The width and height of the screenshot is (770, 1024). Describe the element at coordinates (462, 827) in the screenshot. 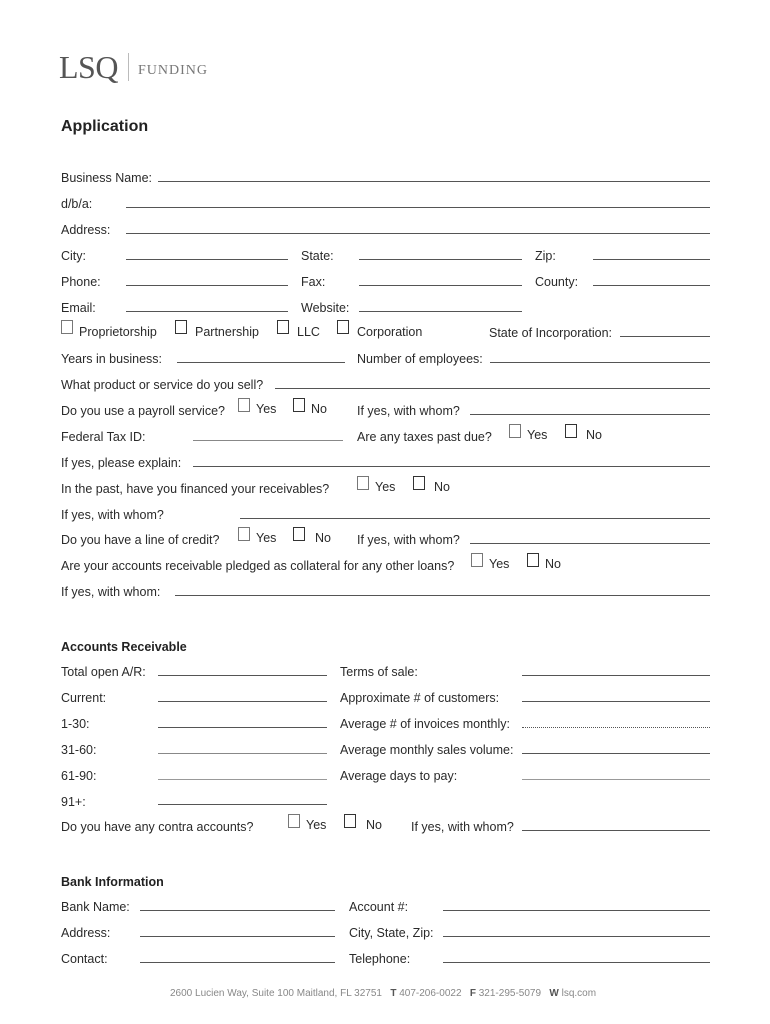

I see `contra-whom-label: If yes, with whom?` at that location.